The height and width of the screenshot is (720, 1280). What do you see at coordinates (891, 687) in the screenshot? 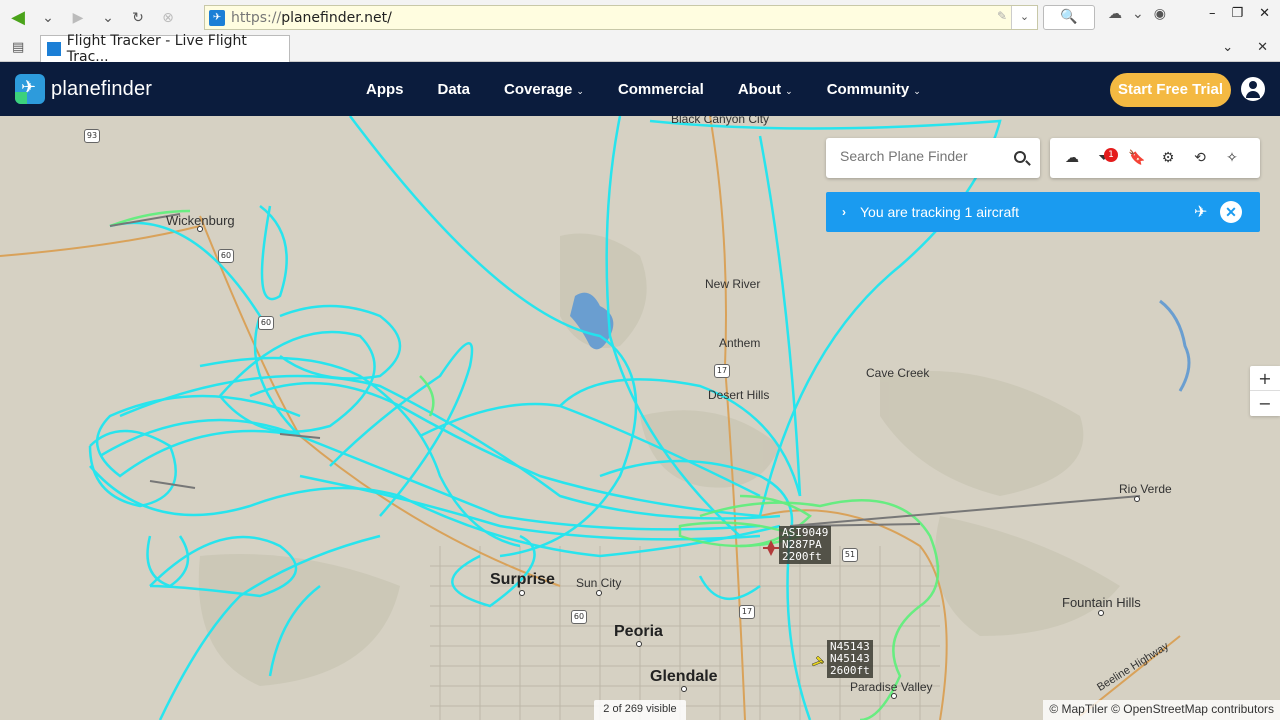
I see `place-label: Paradise Valley` at bounding box center [891, 687].